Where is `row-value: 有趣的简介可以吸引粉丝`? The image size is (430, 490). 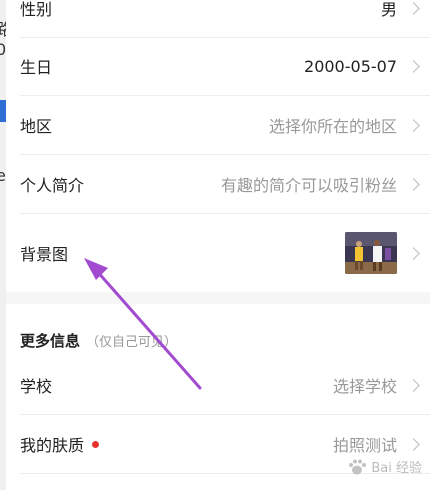 row-value: 有趣的简介可以吸引粉丝 is located at coordinates (325, 184).